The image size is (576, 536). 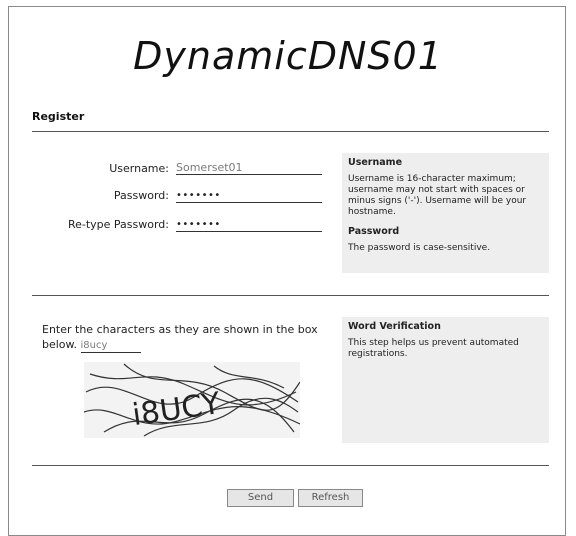 I want to click on retype-password-label: Re-type Password:, so click(x=118, y=224).